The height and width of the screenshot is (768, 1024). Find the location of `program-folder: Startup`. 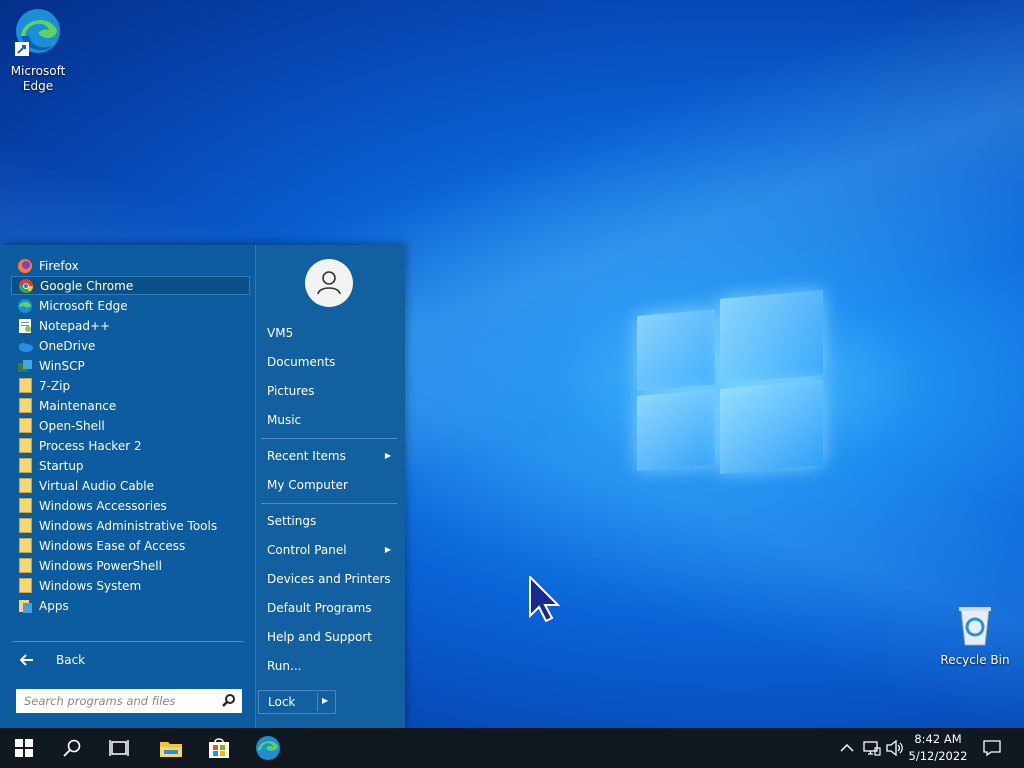

program-folder: Startup is located at coordinates (130, 465).